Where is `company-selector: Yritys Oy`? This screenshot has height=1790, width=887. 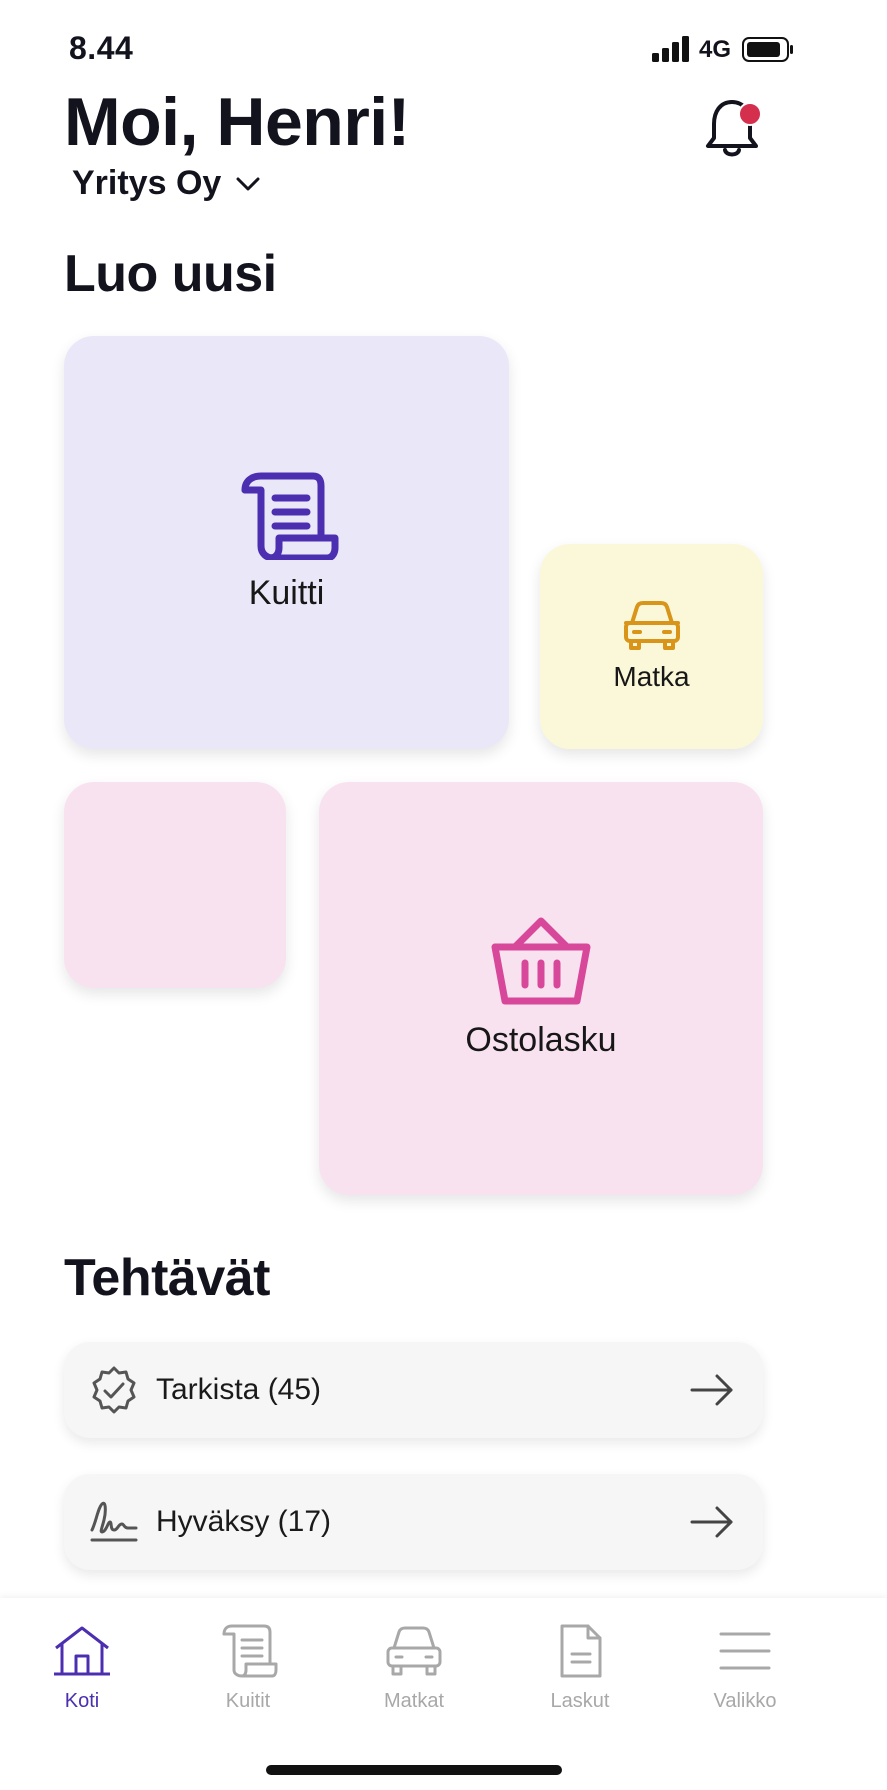 company-selector: Yritys Oy is located at coordinates (166, 183).